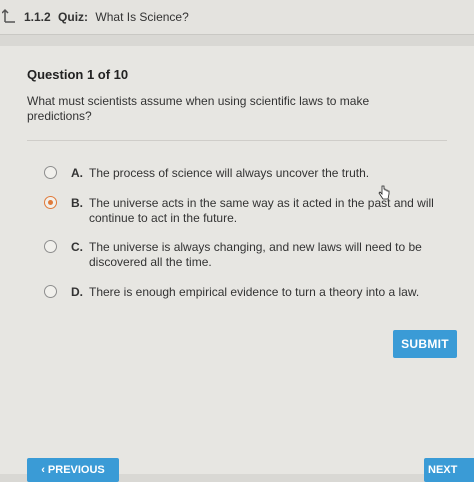 This screenshot has width=474, height=482. I want to click on hand-cursor-icon, so click(384, 192).